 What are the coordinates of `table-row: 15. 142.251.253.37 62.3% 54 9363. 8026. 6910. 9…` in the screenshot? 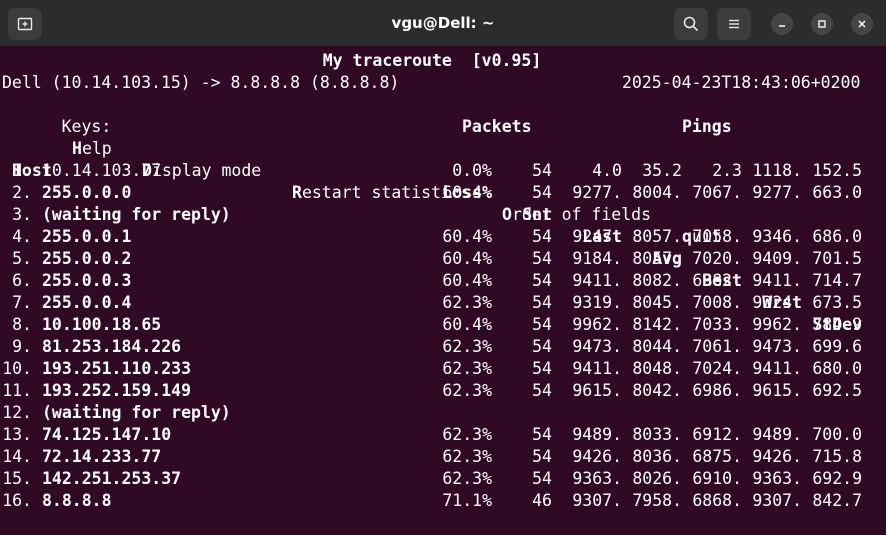 It's located at (443, 479).